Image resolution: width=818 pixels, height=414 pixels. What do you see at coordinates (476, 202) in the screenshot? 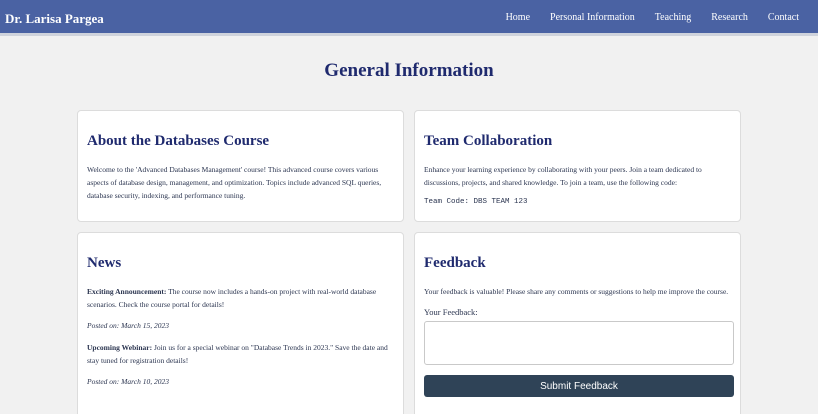
I see `team-code: Team Code: DBS TEAM 123` at bounding box center [476, 202].